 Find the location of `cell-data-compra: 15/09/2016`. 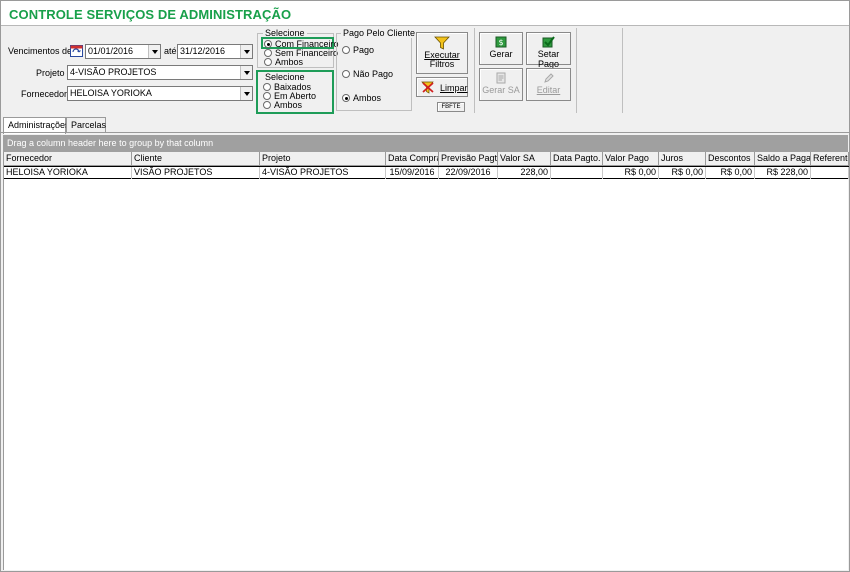

cell-data-compra: 15/09/2016 is located at coordinates (412, 173).